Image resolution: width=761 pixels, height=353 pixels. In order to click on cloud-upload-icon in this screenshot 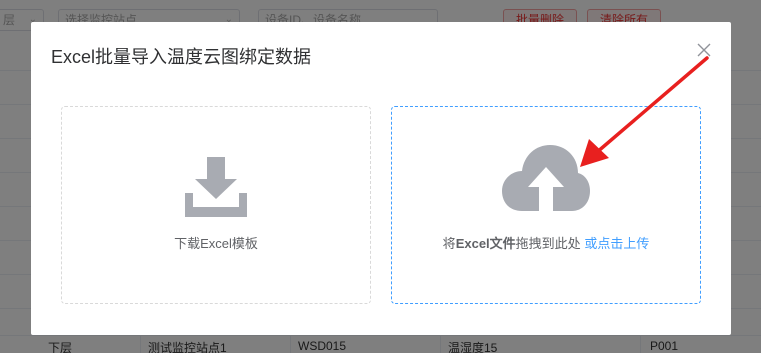, I will do `click(546, 182)`.